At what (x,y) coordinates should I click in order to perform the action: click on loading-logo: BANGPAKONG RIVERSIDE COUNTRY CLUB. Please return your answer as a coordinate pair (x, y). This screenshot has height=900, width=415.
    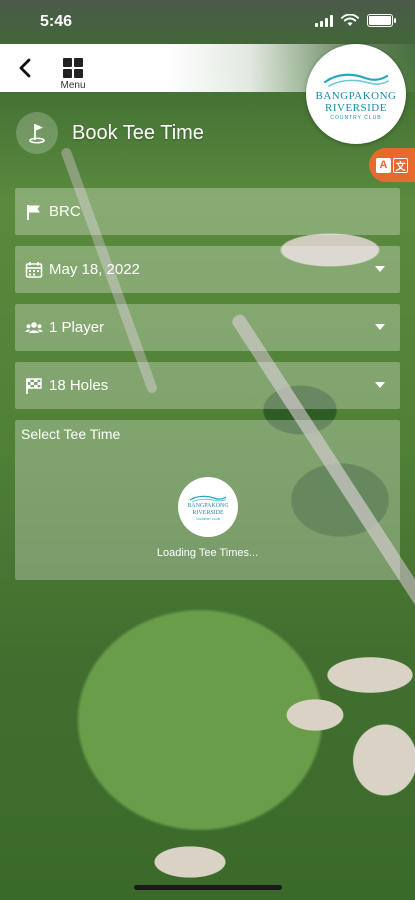
    Looking at the image, I should click on (208, 507).